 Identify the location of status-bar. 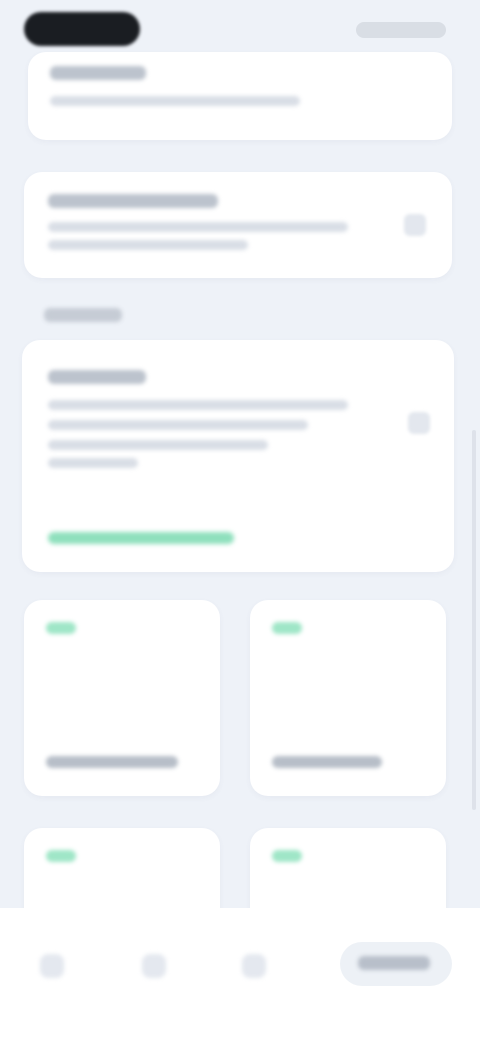
(240, 26).